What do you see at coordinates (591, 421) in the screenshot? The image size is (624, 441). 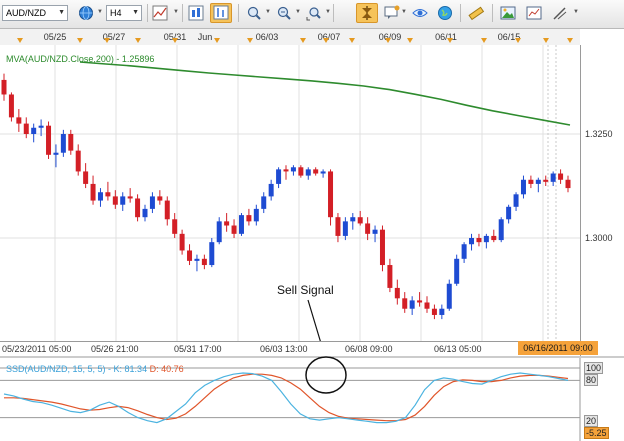 I see `indicator-tick-label: 20` at bounding box center [591, 421].